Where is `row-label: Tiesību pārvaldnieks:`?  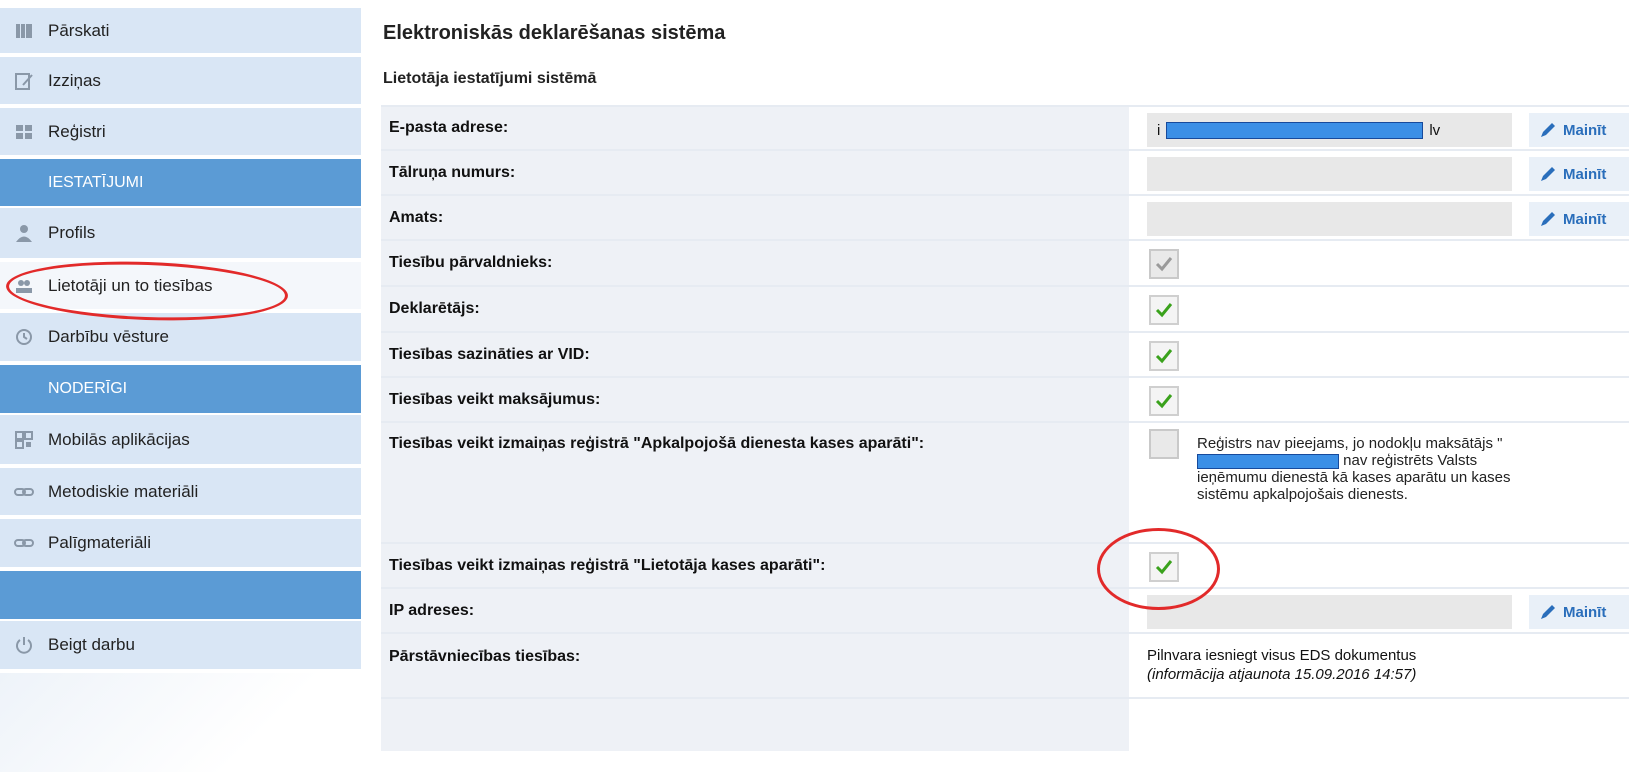
row-label: Tiesību pārvaldnieks: is located at coordinates (755, 263).